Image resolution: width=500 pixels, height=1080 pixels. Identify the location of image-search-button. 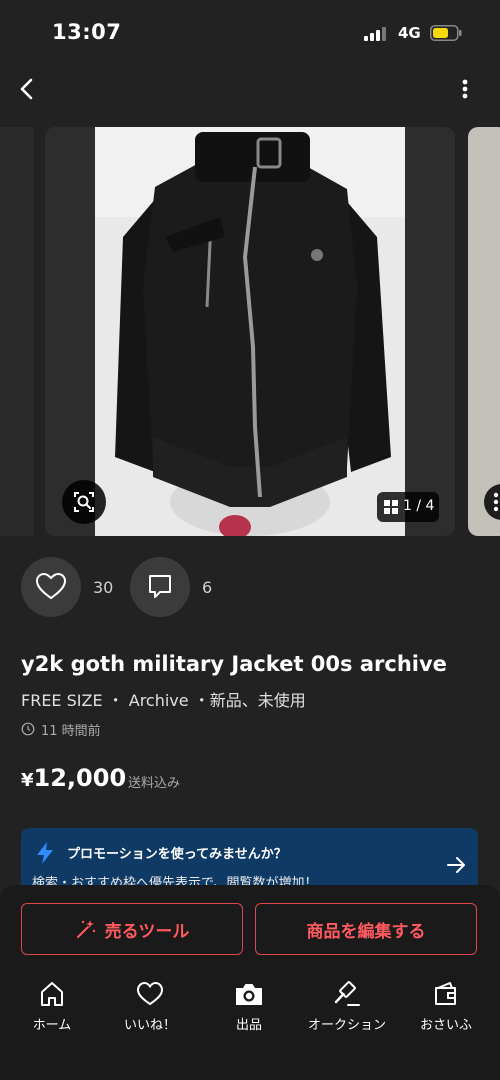
(84, 502).